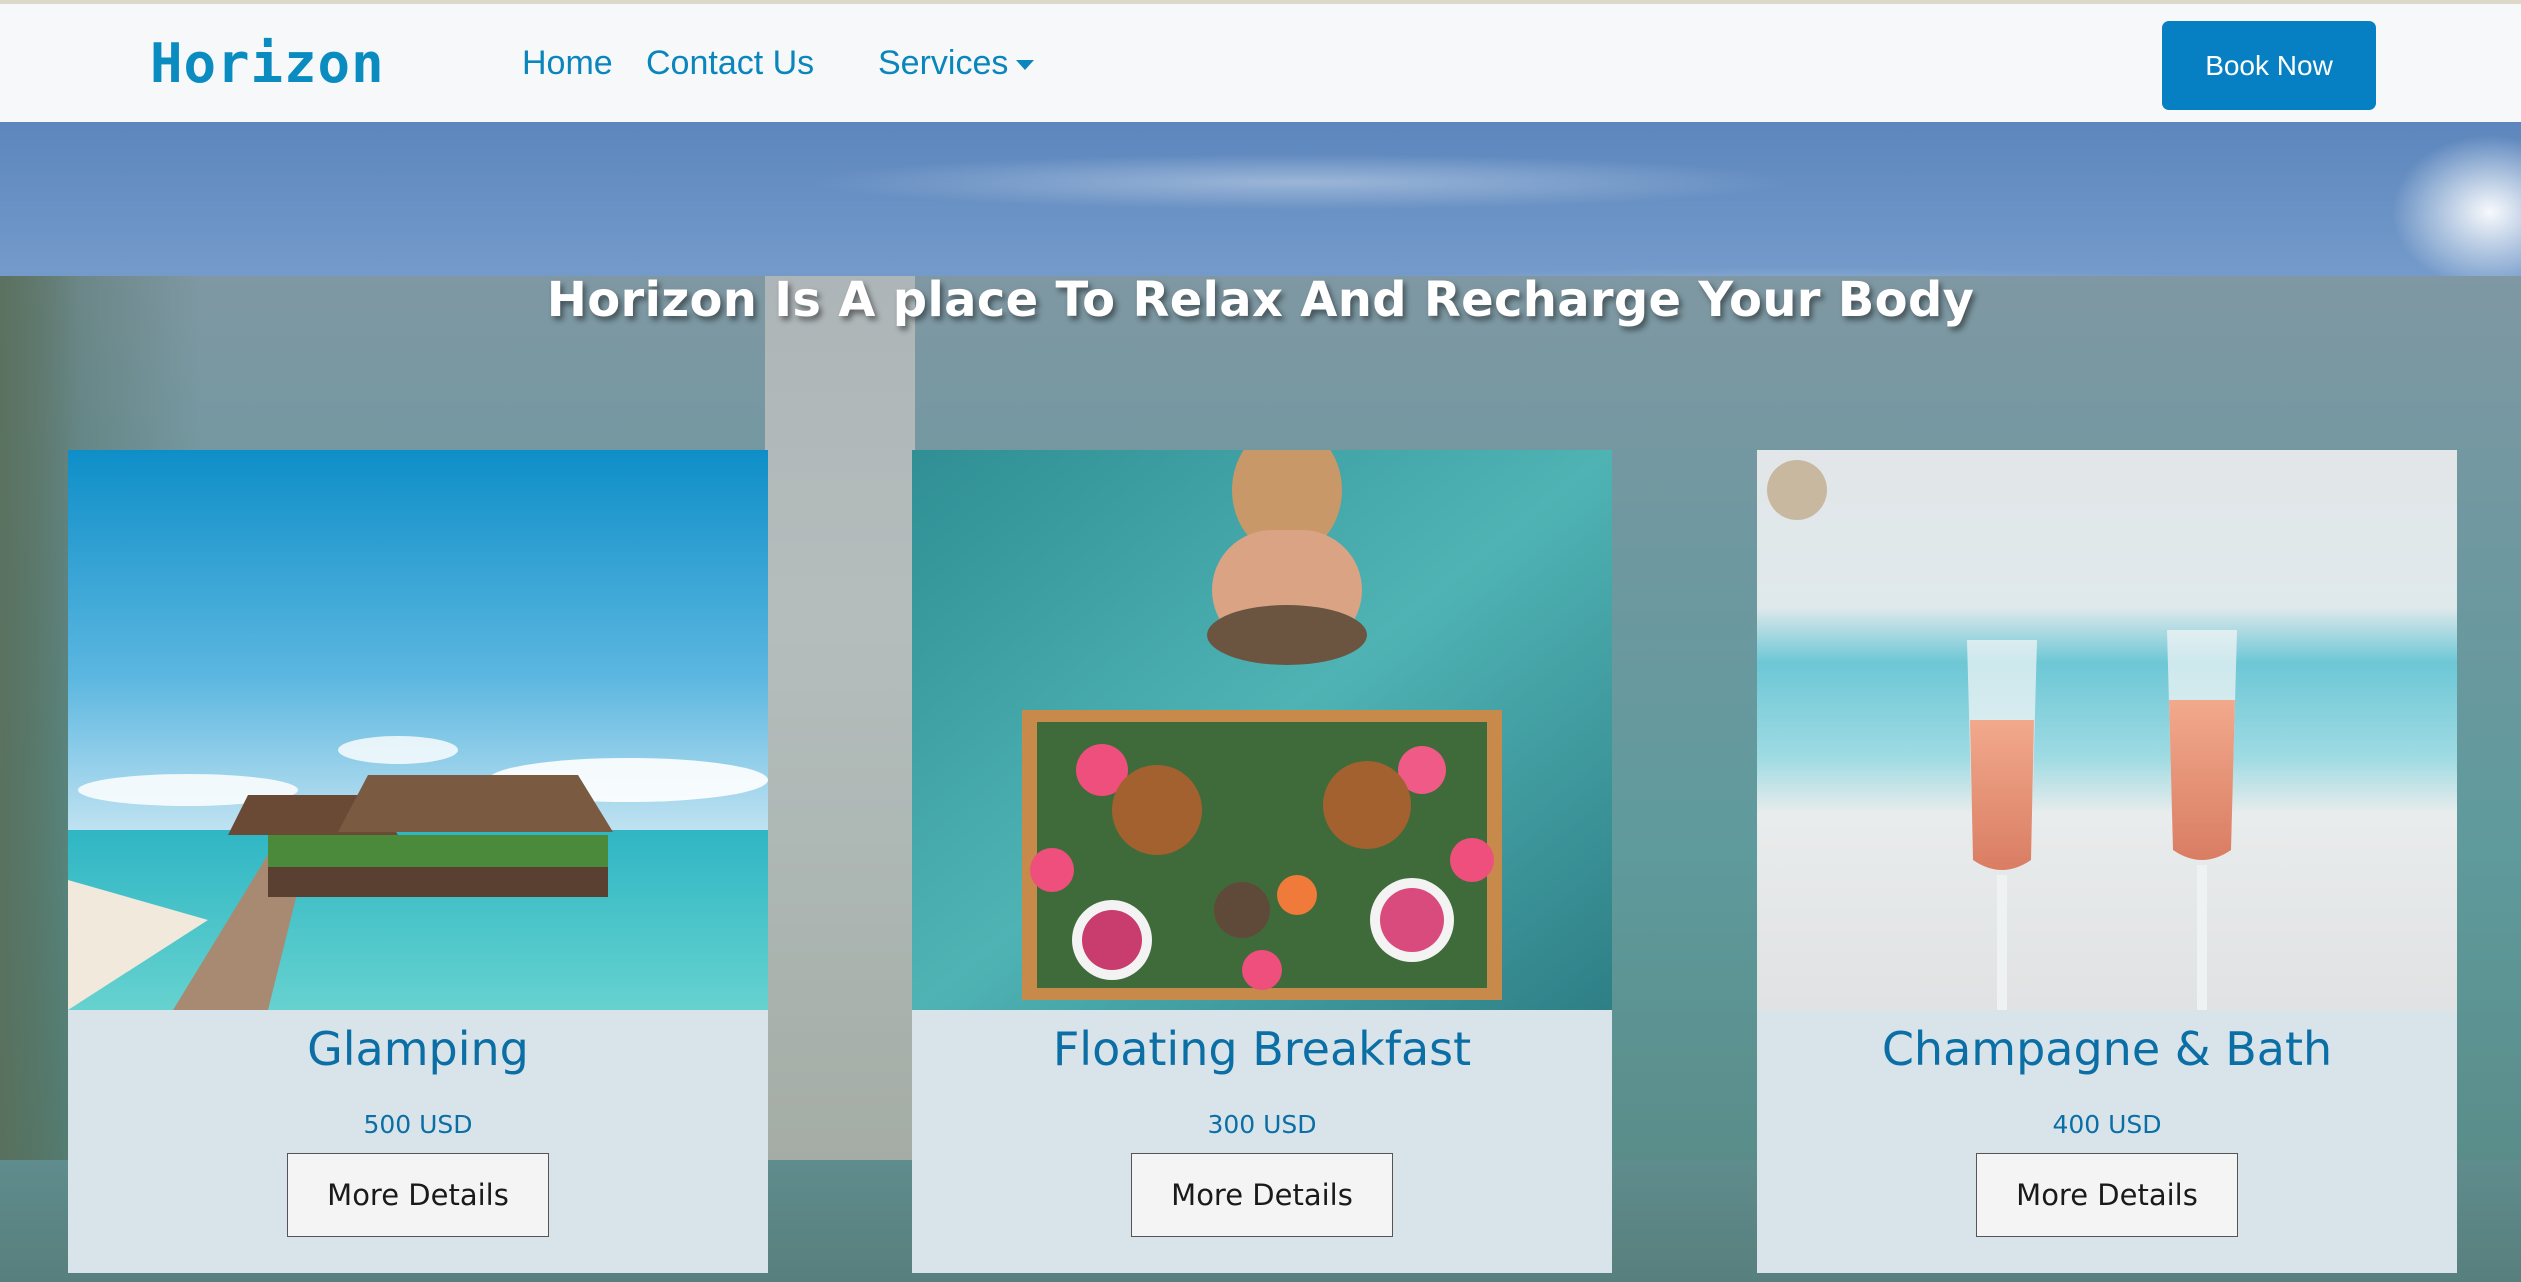 This screenshot has height=1282, width=2521. I want to click on champagne-glasses-photo, so click(2107, 730).